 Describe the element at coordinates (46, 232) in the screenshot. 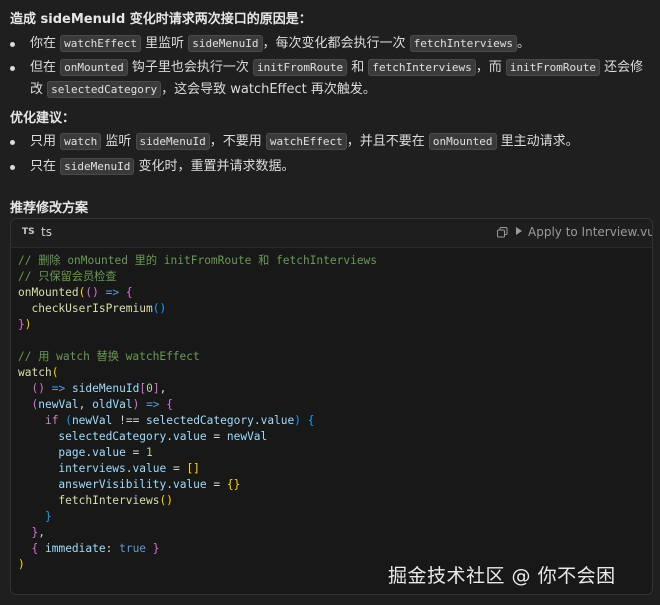

I see `code-language: ts` at that location.